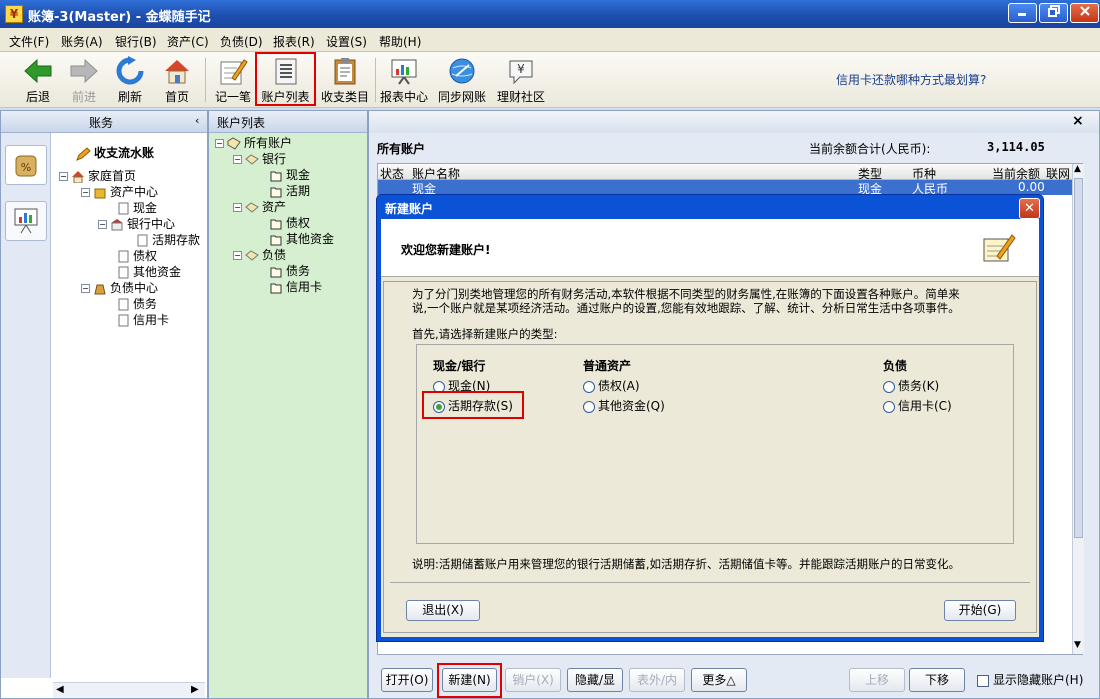 The height and width of the screenshot is (699, 1100). I want to click on menu-accounts: 账务(A), so click(82, 41).